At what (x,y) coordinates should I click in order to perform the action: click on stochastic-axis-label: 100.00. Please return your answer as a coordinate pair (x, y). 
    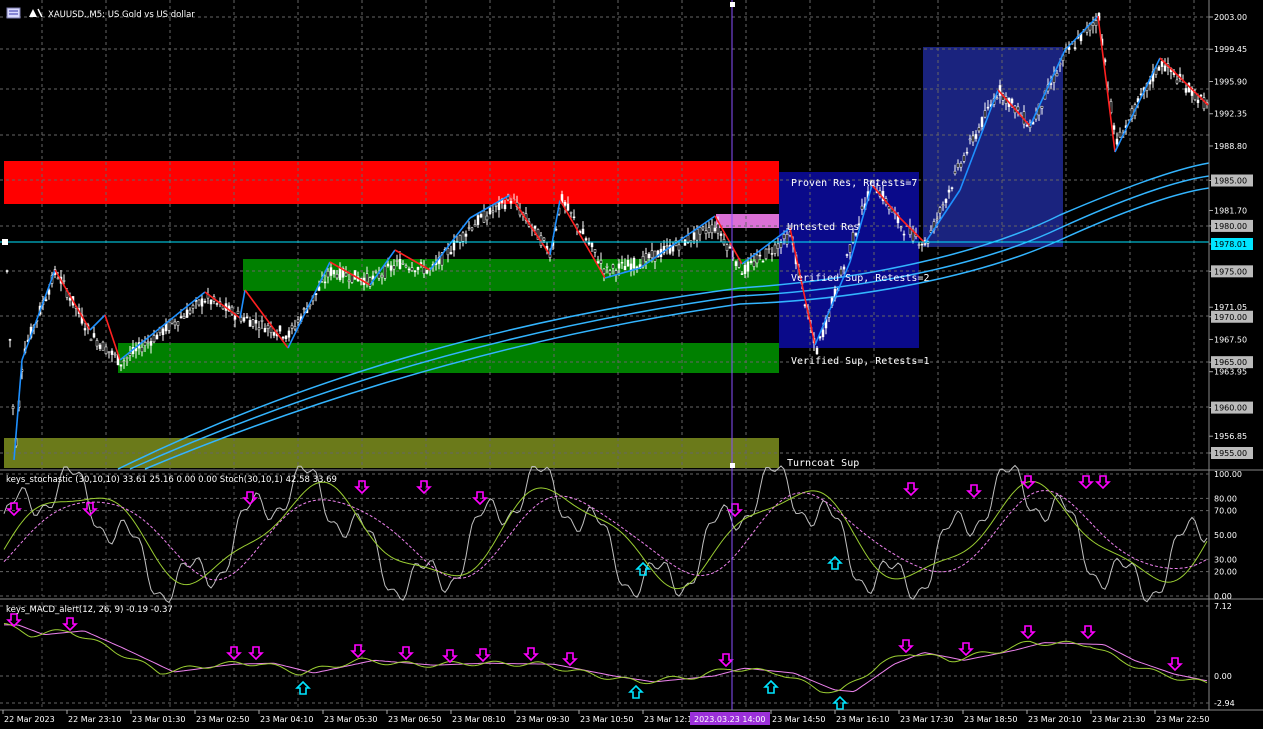
    Looking at the image, I should click on (1228, 474).